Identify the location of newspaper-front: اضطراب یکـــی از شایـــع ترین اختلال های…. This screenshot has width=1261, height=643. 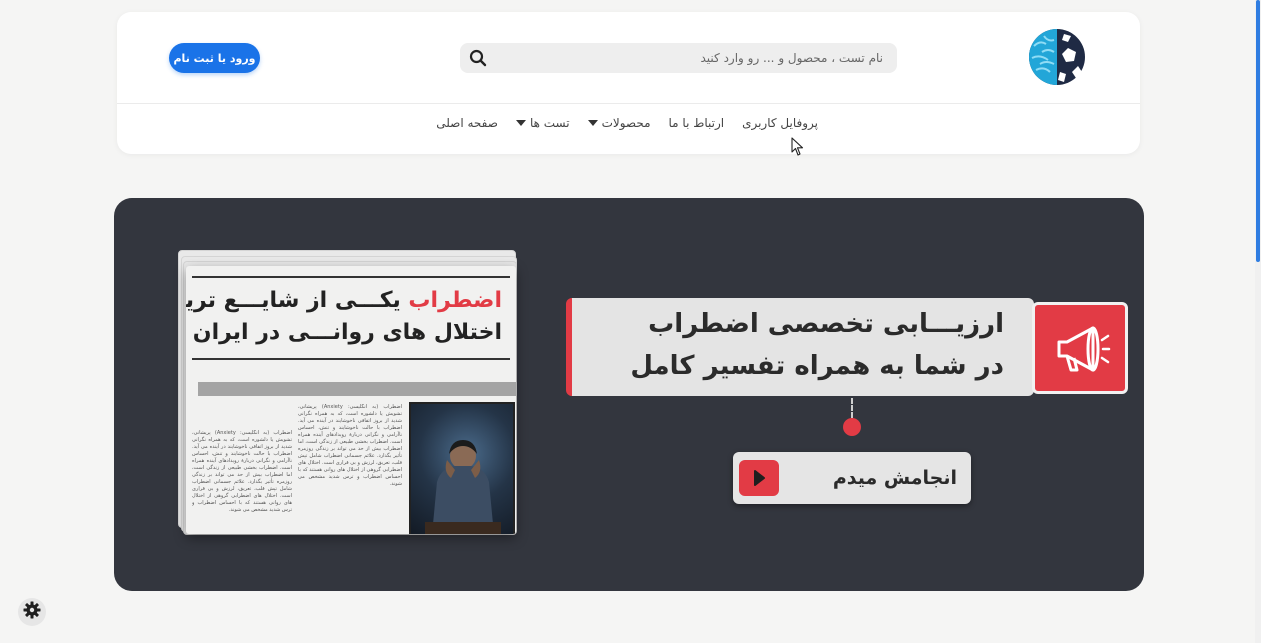
(351, 400).